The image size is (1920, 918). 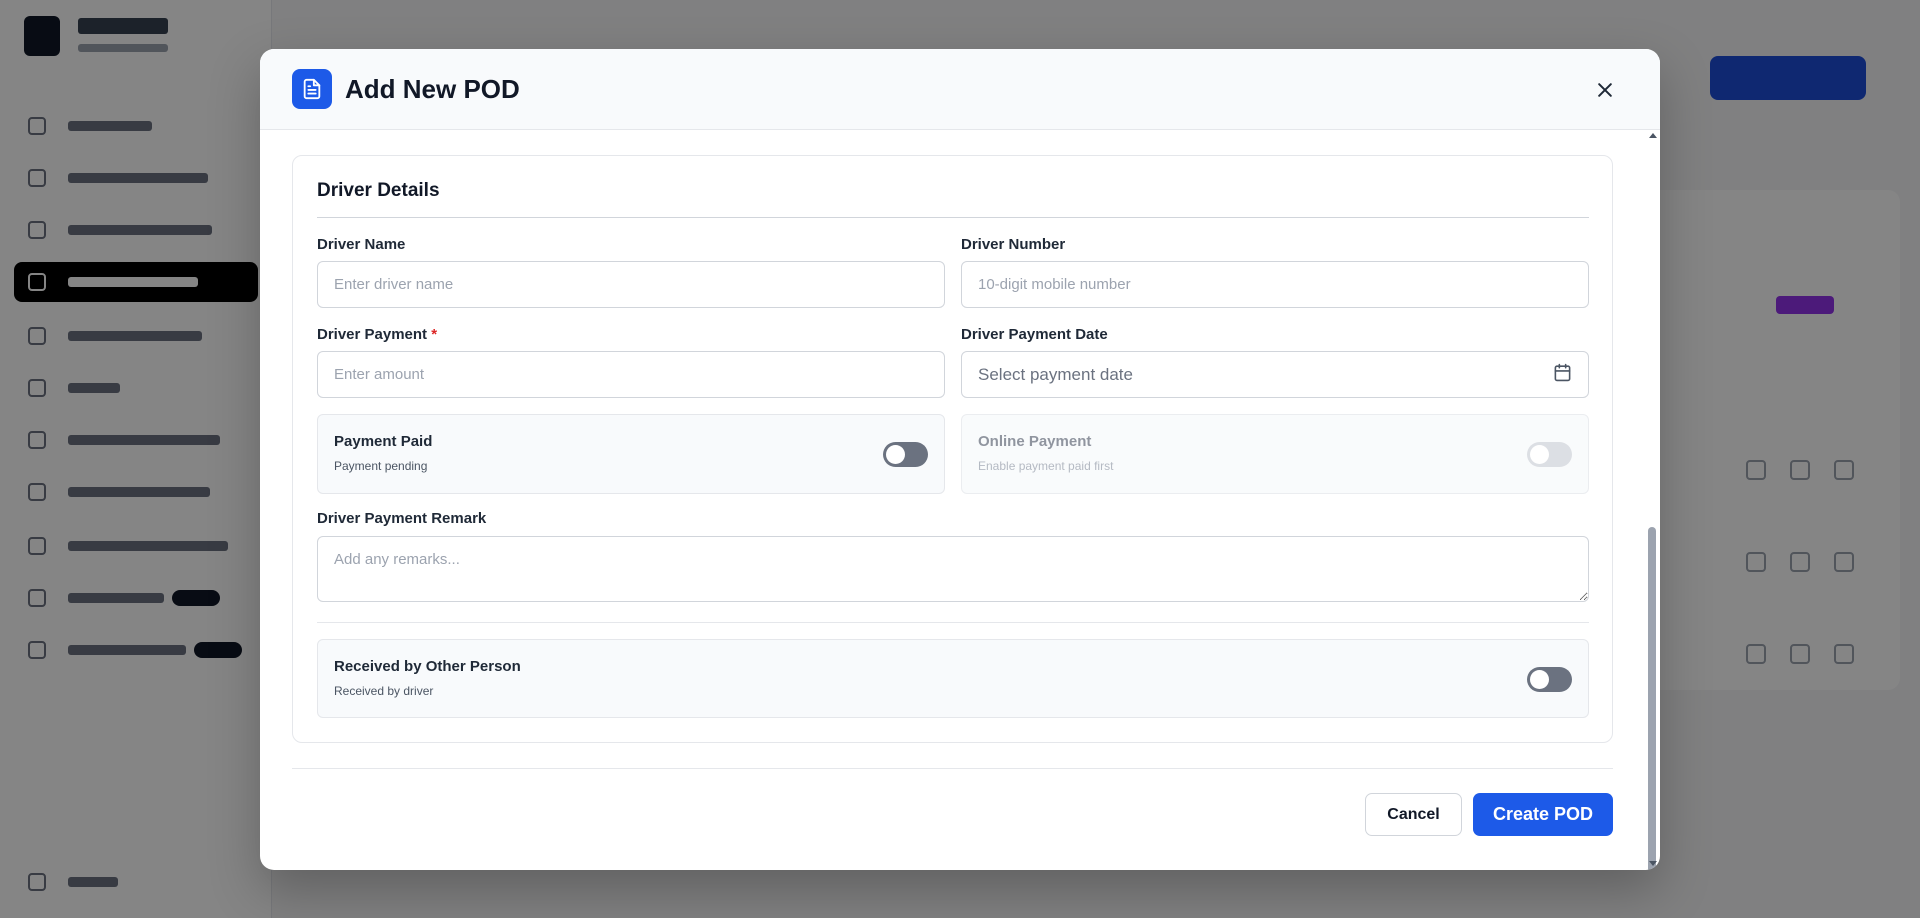 What do you see at coordinates (372, 334) in the screenshot?
I see `driver-payment-label-text: Driver Payment` at bounding box center [372, 334].